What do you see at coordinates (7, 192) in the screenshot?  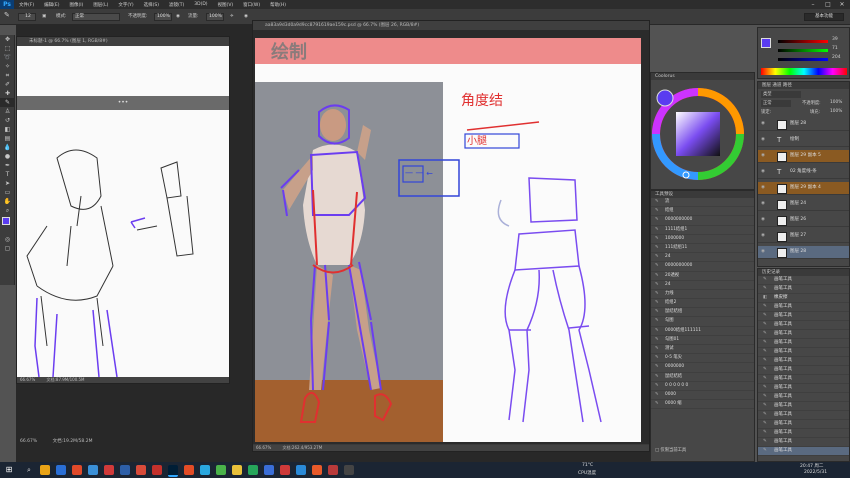 I see `shape-tool-icon: ▭` at bounding box center [7, 192].